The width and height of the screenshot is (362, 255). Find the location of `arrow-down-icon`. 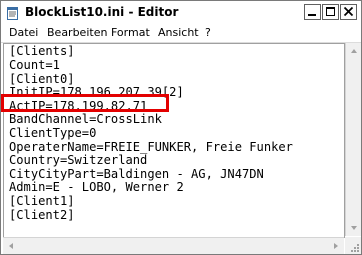

arrow-down-icon is located at coordinates (354, 228).